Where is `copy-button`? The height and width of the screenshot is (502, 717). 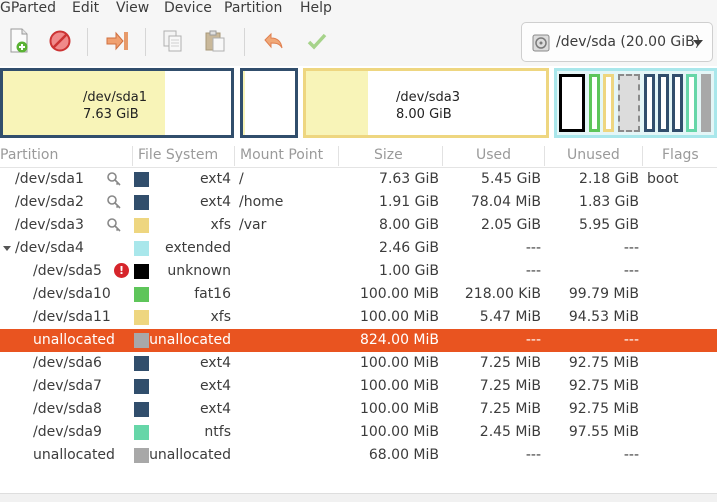 copy-button is located at coordinates (173, 41).